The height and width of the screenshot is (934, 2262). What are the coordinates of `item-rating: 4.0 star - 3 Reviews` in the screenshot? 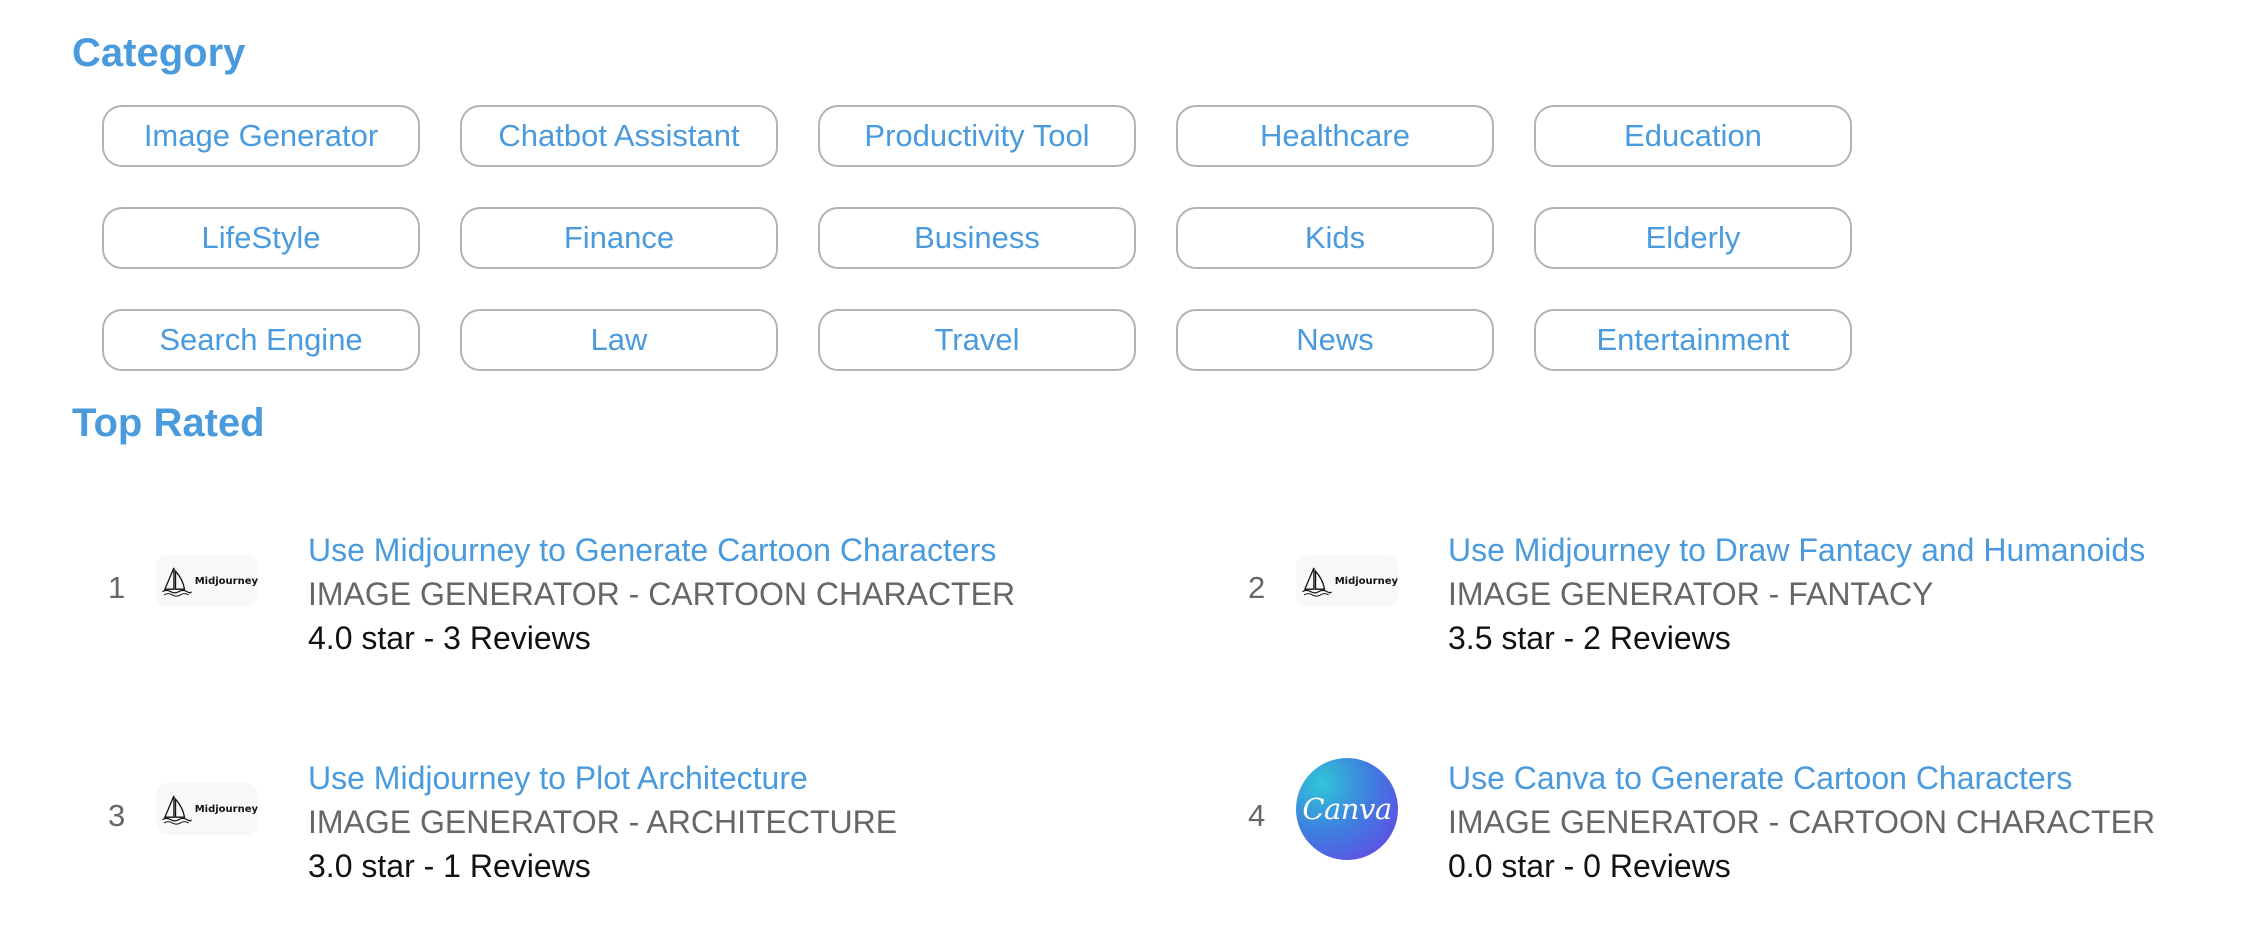 It's located at (449, 638).